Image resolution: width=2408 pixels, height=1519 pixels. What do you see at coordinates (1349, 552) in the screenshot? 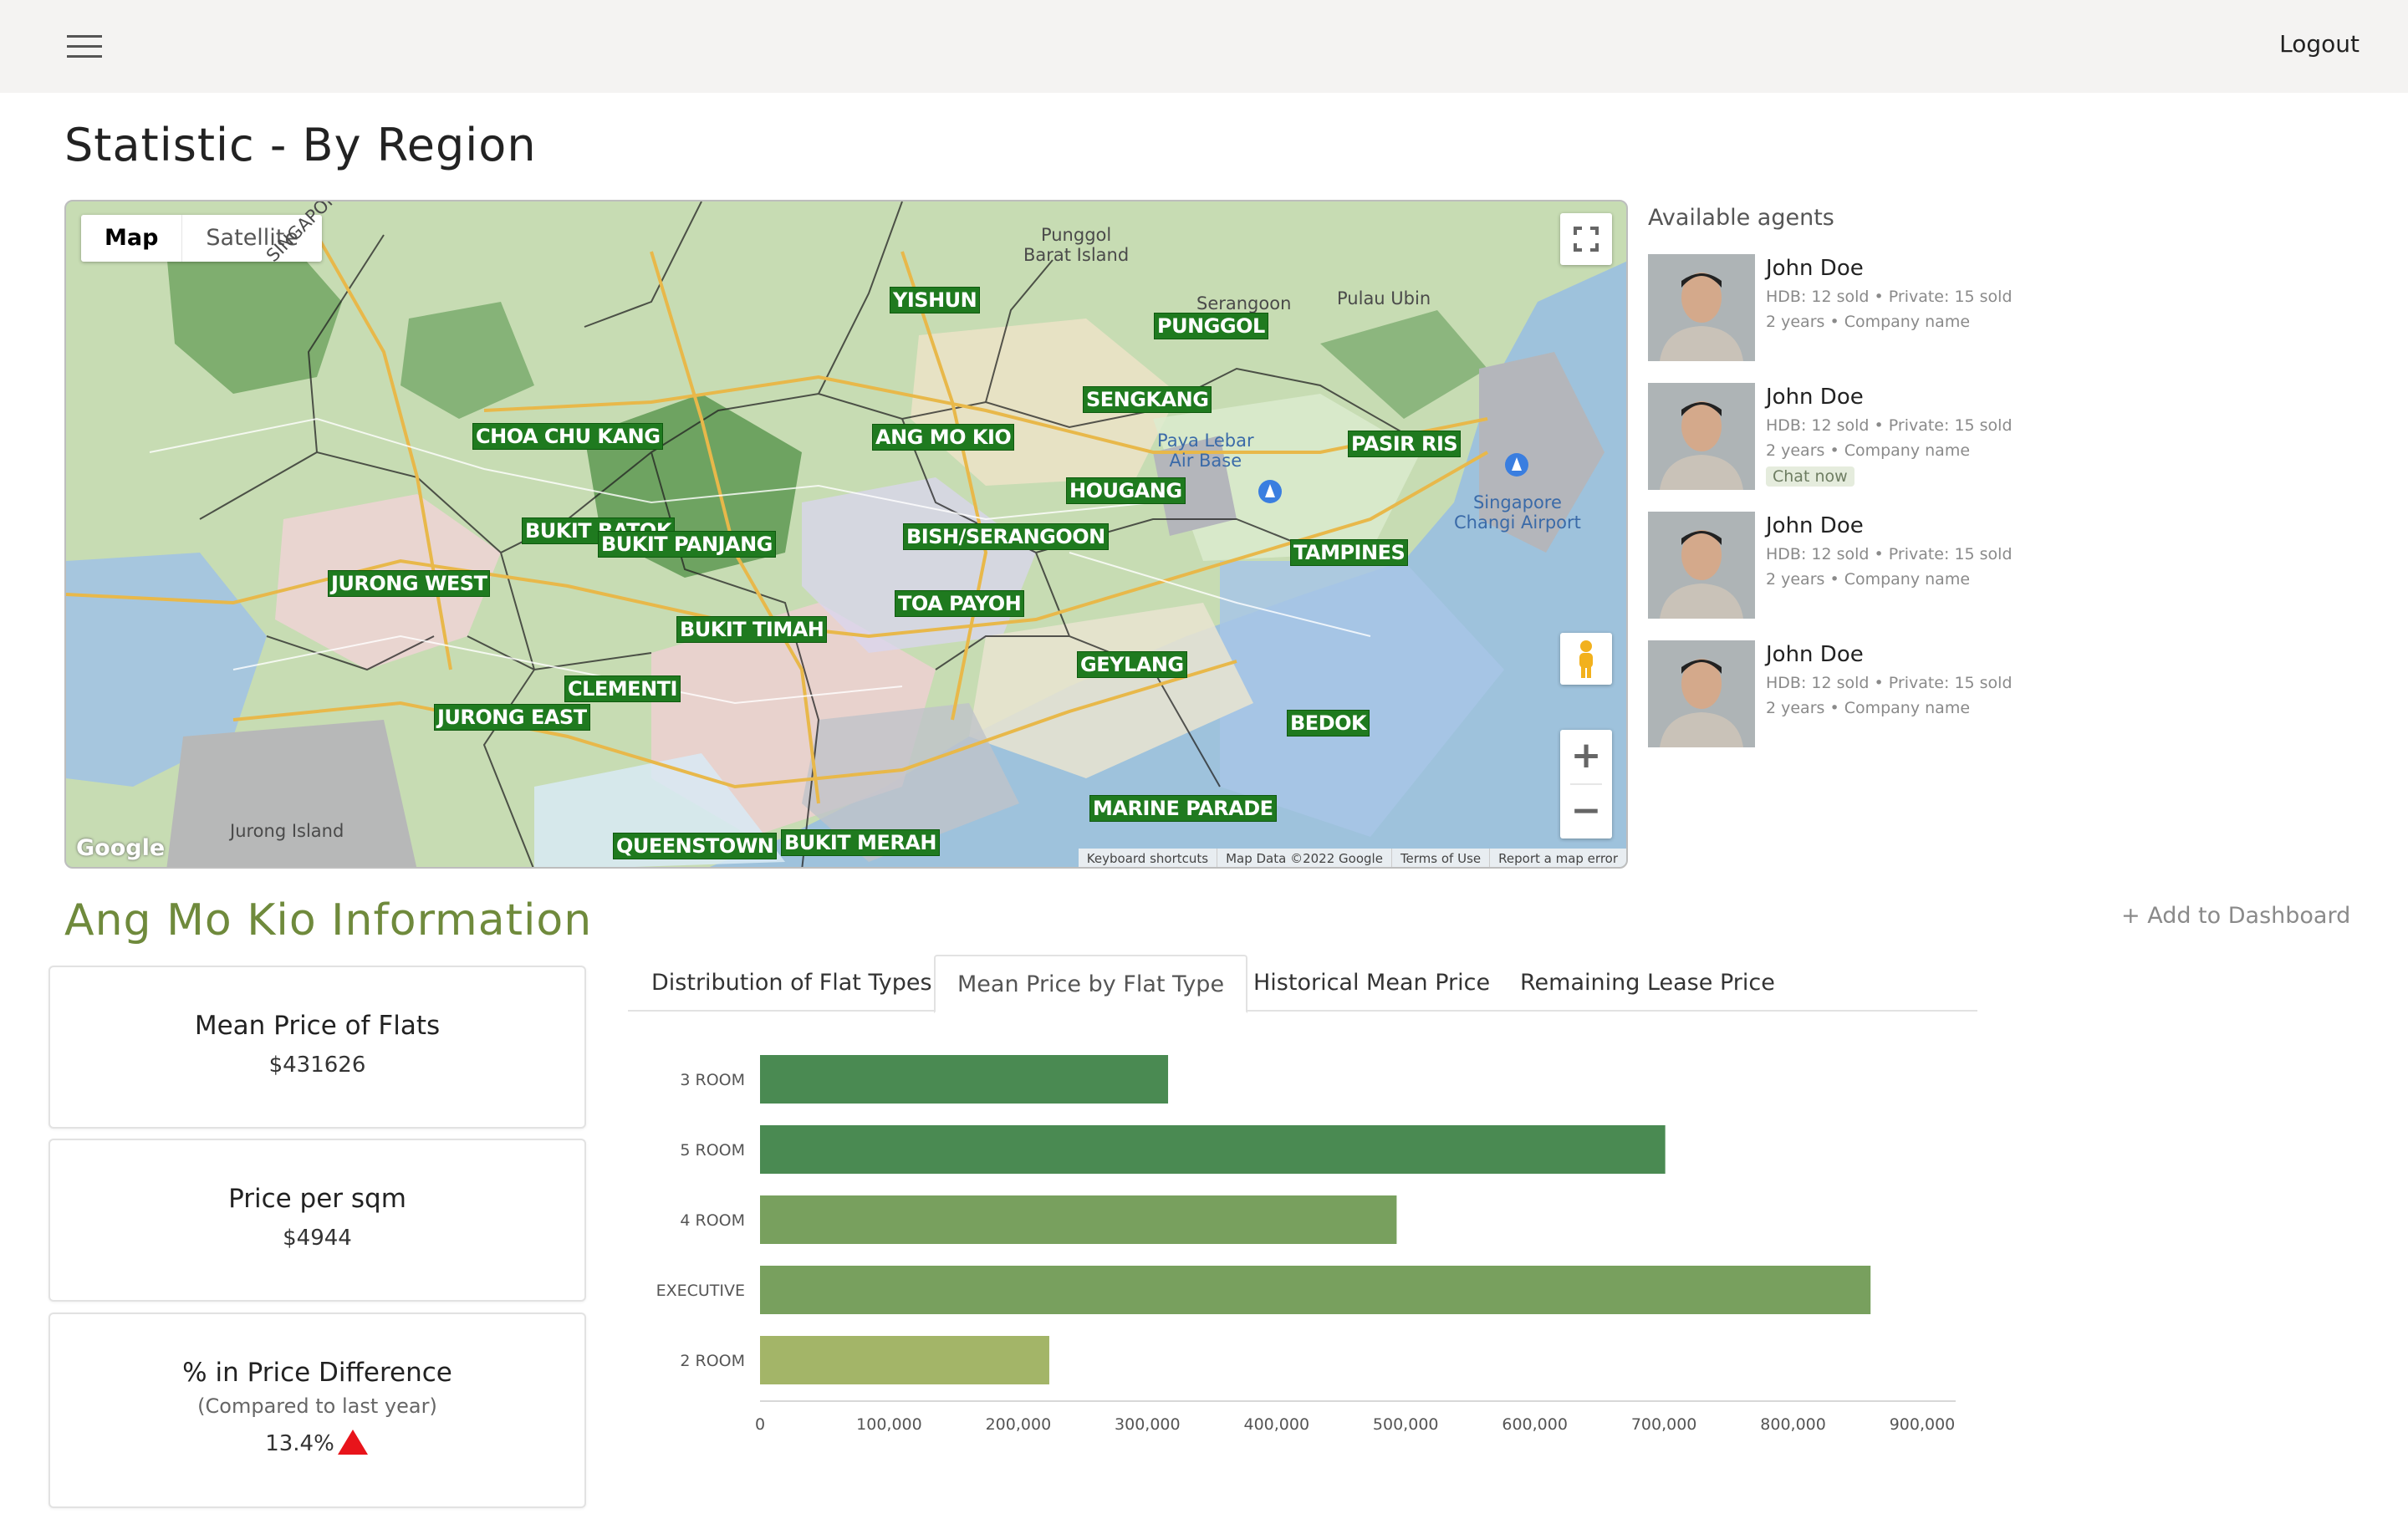
I see `region-label-tampines: TAMPINES` at bounding box center [1349, 552].